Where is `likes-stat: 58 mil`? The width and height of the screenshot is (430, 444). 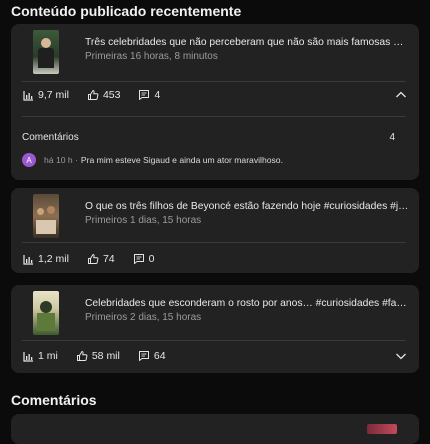 likes-stat: 58 mil is located at coordinates (98, 356).